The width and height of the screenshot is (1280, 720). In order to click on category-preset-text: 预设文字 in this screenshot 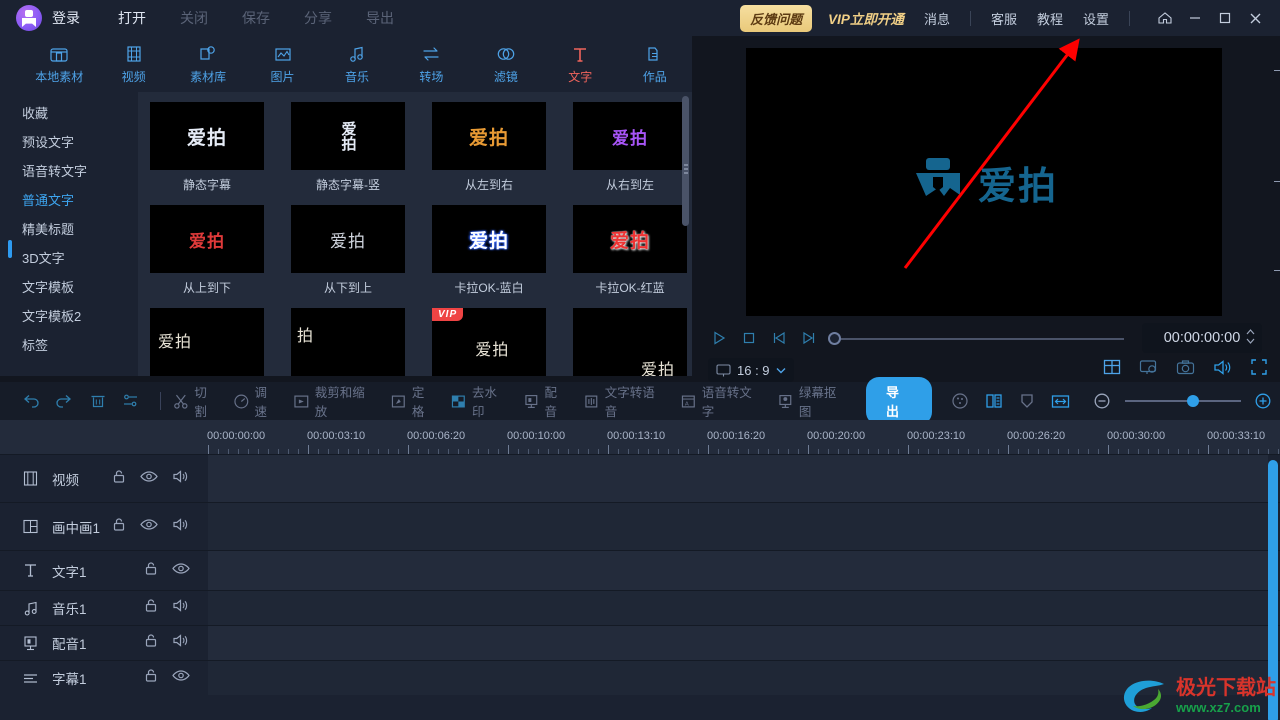, I will do `click(69, 141)`.